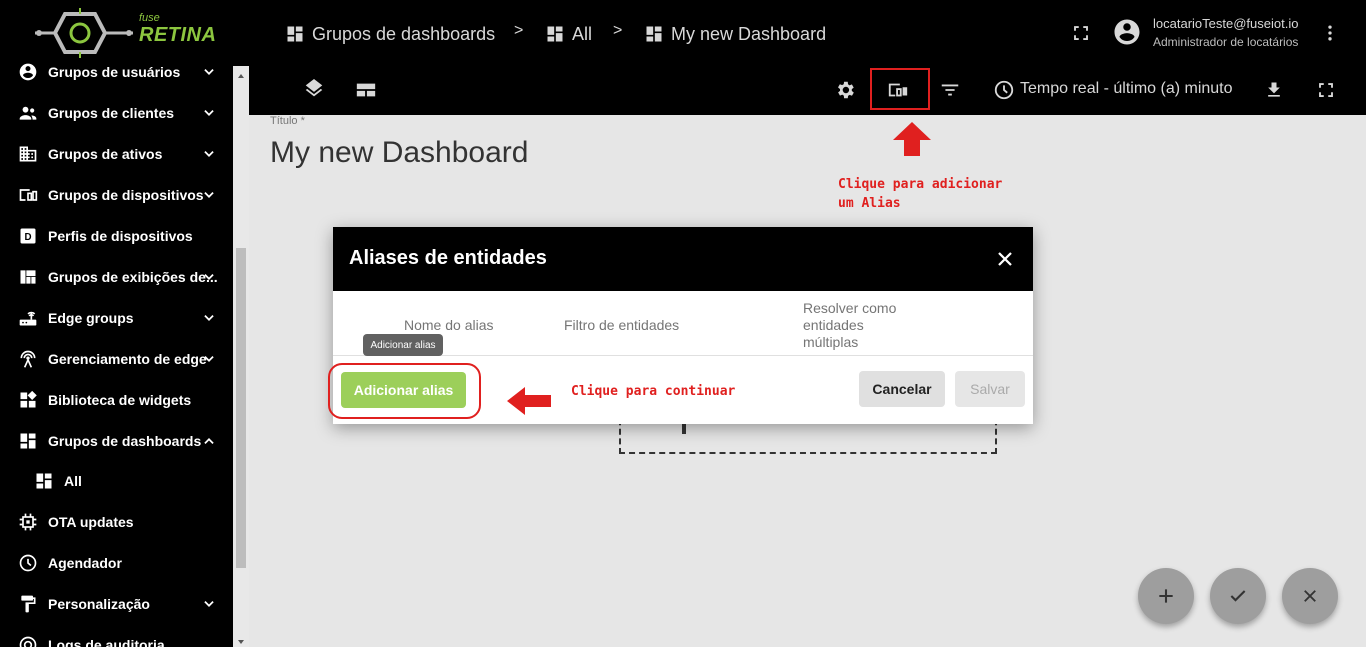 Image resolution: width=1366 pixels, height=647 pixels. What do you see at coordinates (900, 89) in the screenshot?
I see `alias-button-highlight` at bounding box center [900, 89].